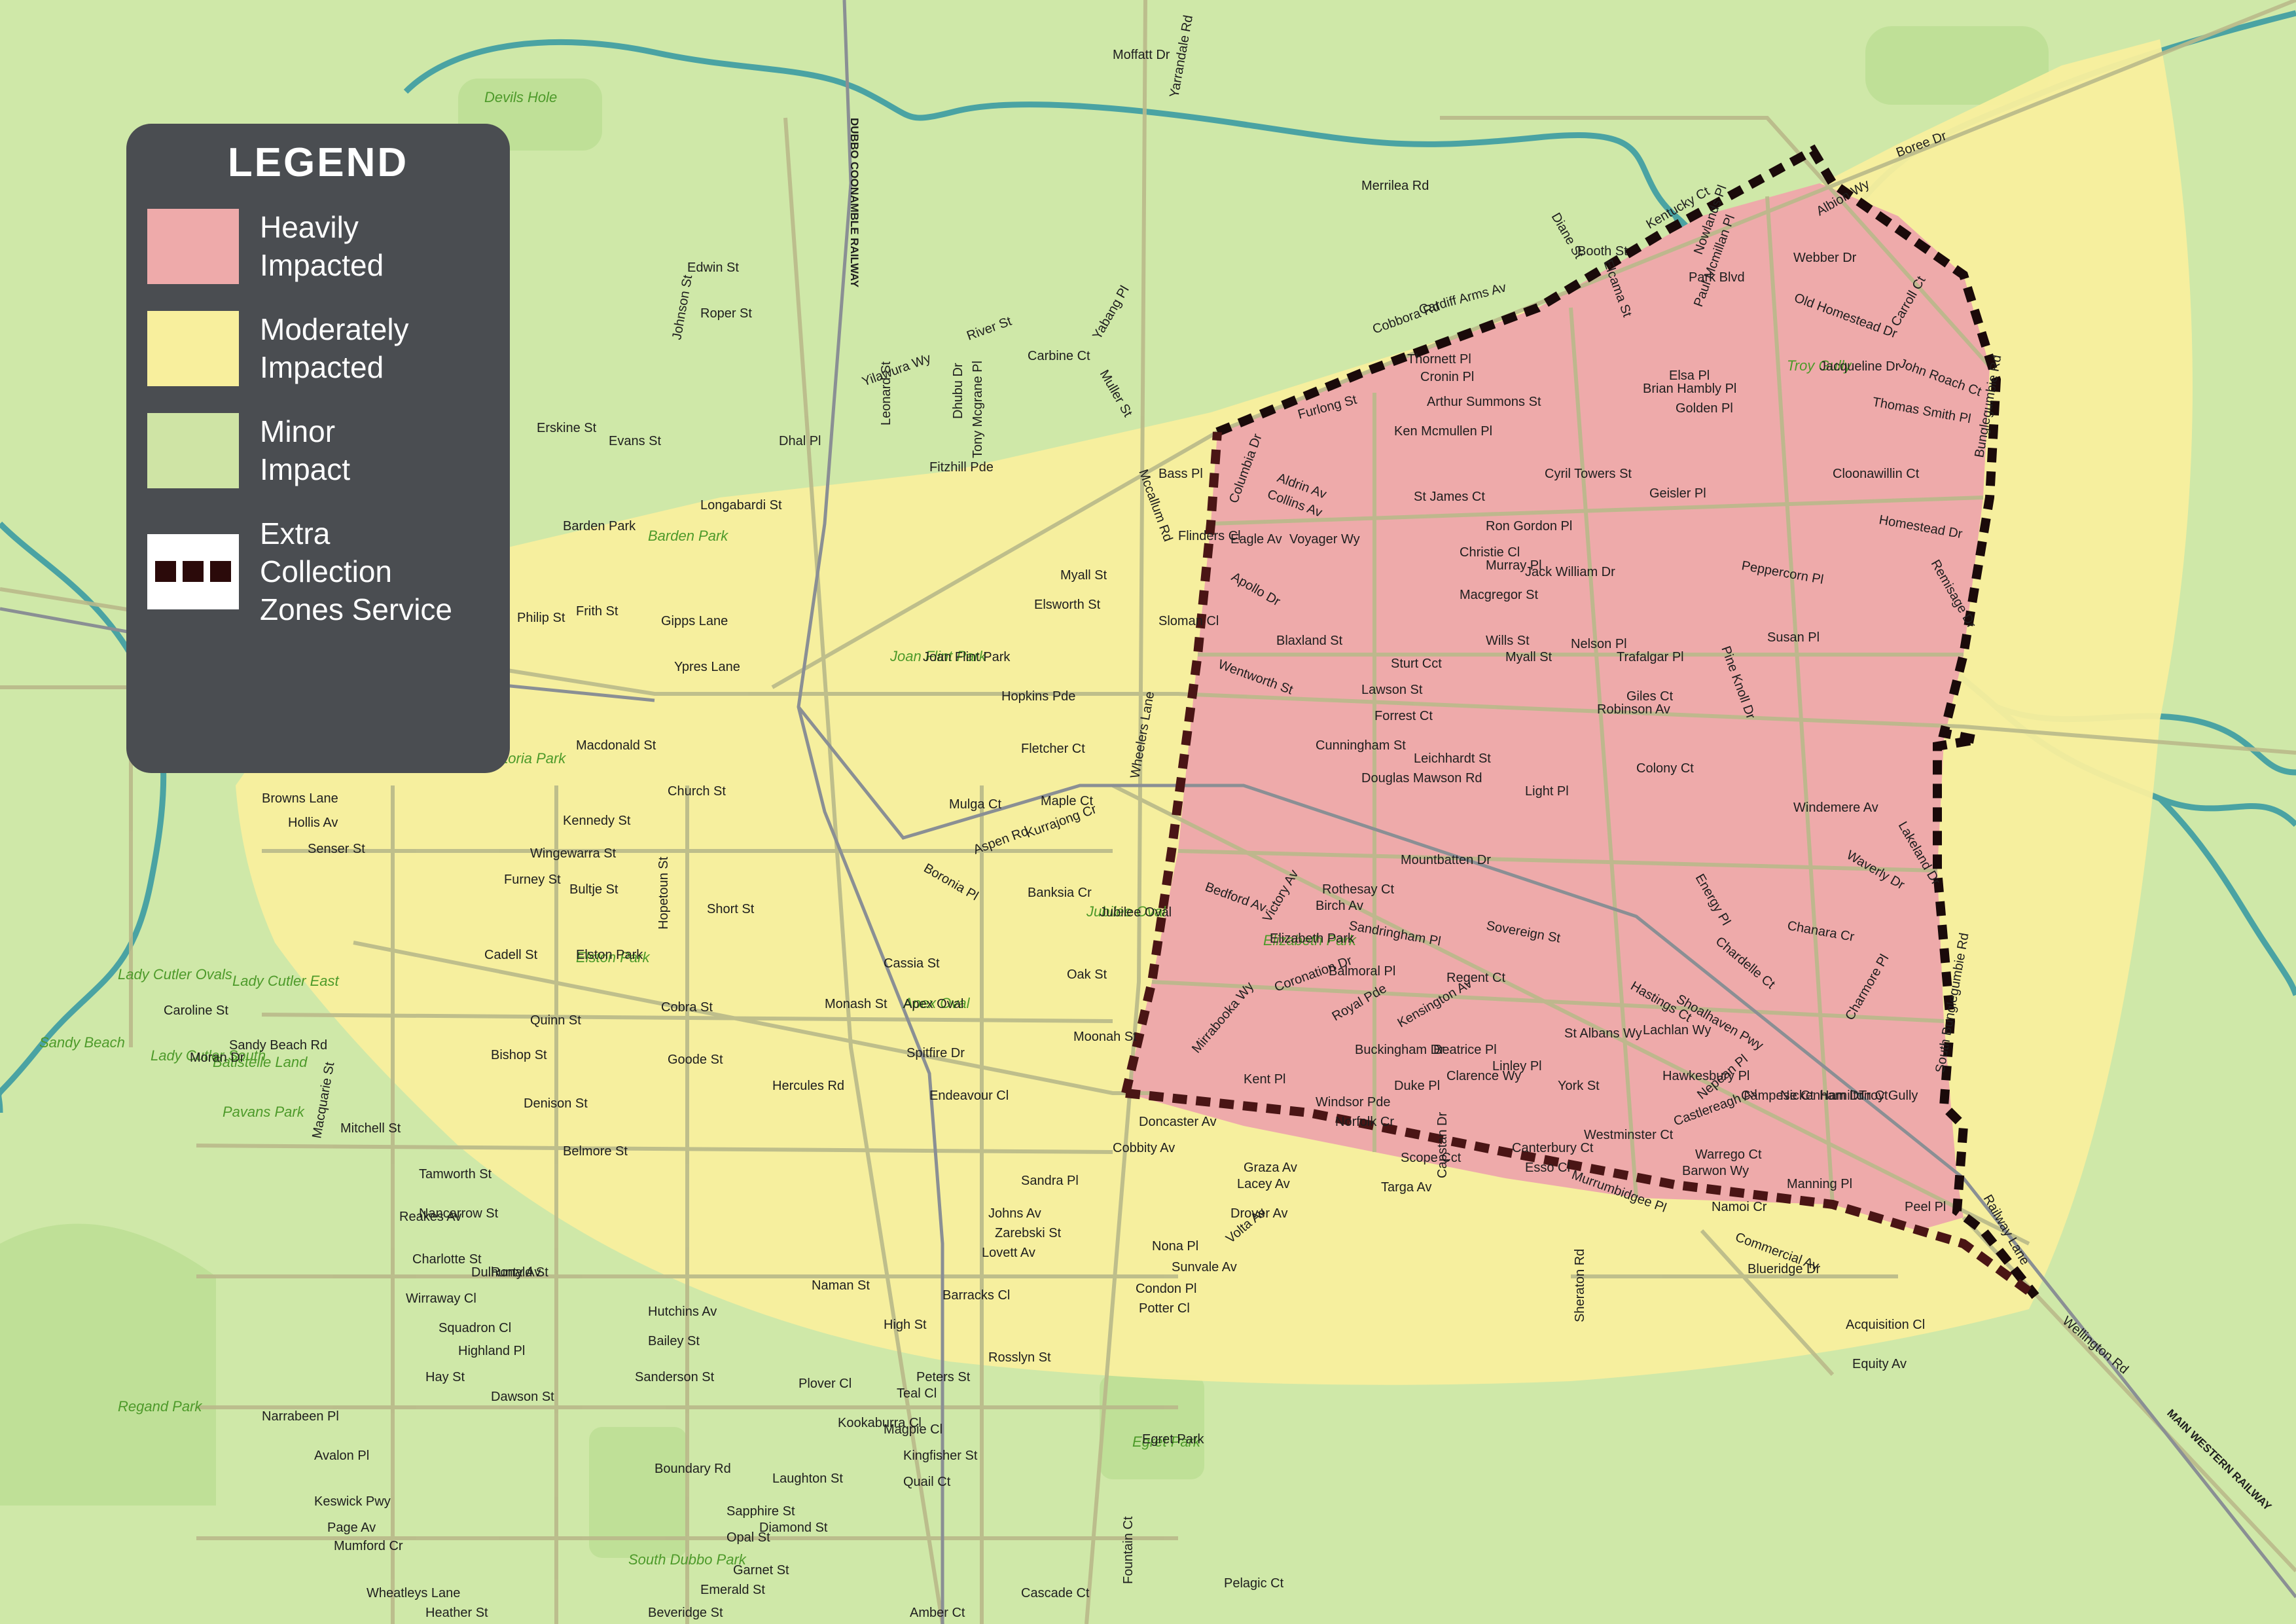  Describe the element at coordinates (1339, 906) in the screenshot. I see `street-label: Birch Av` at that location.